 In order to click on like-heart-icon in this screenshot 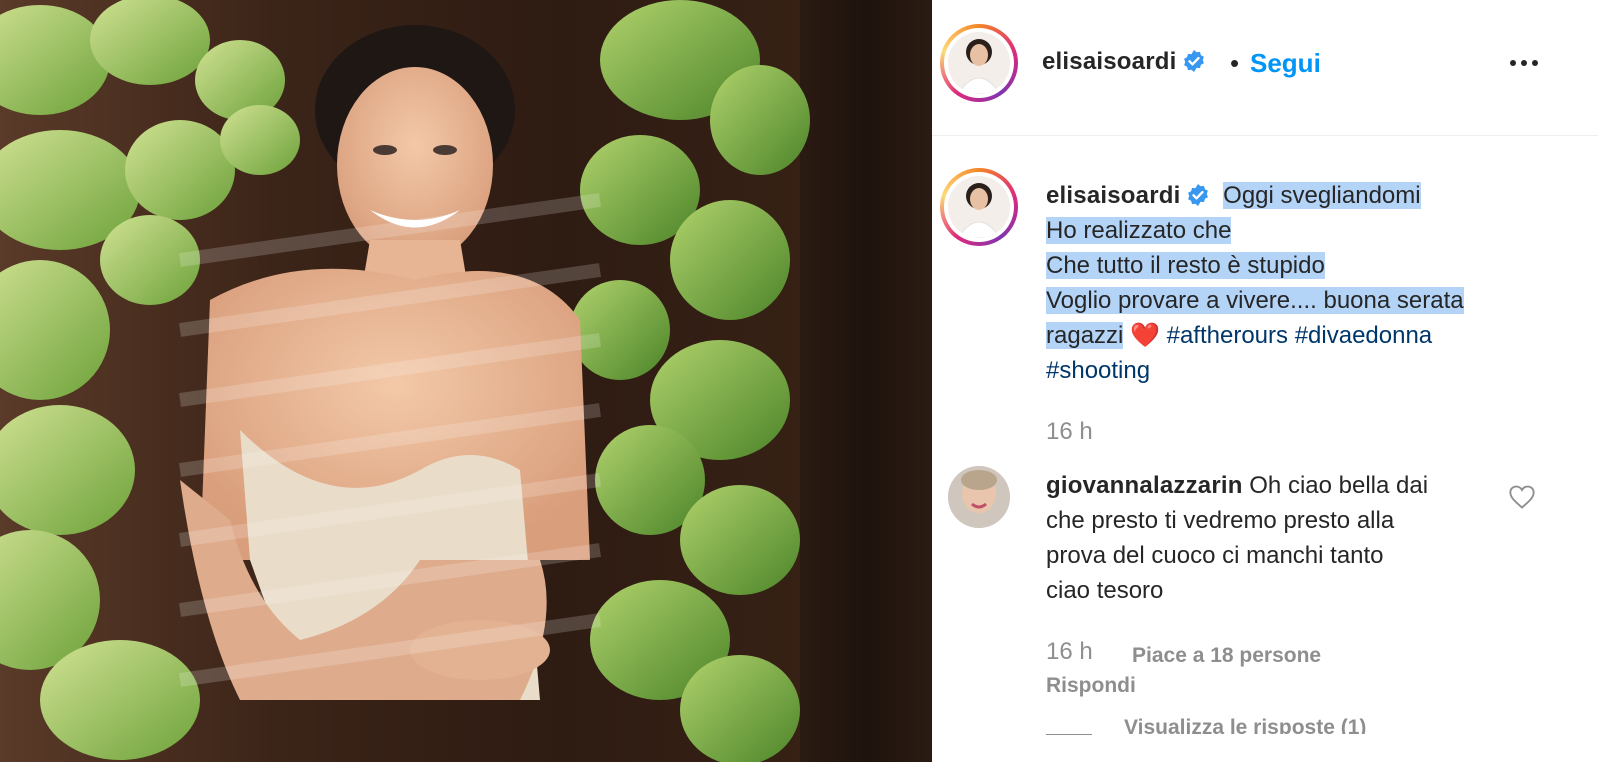, I will do `click(1522, 497)`.